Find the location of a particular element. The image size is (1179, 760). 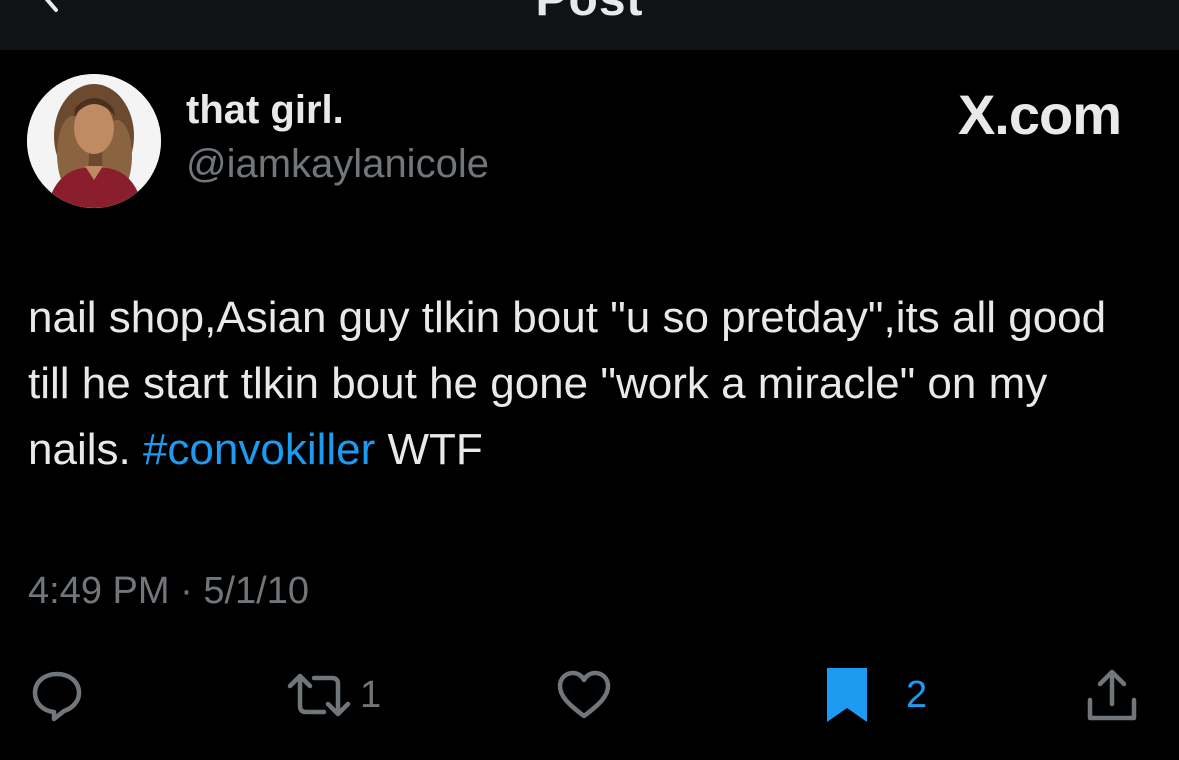

retweet-count: 1 is located at coordinates (371, 694).